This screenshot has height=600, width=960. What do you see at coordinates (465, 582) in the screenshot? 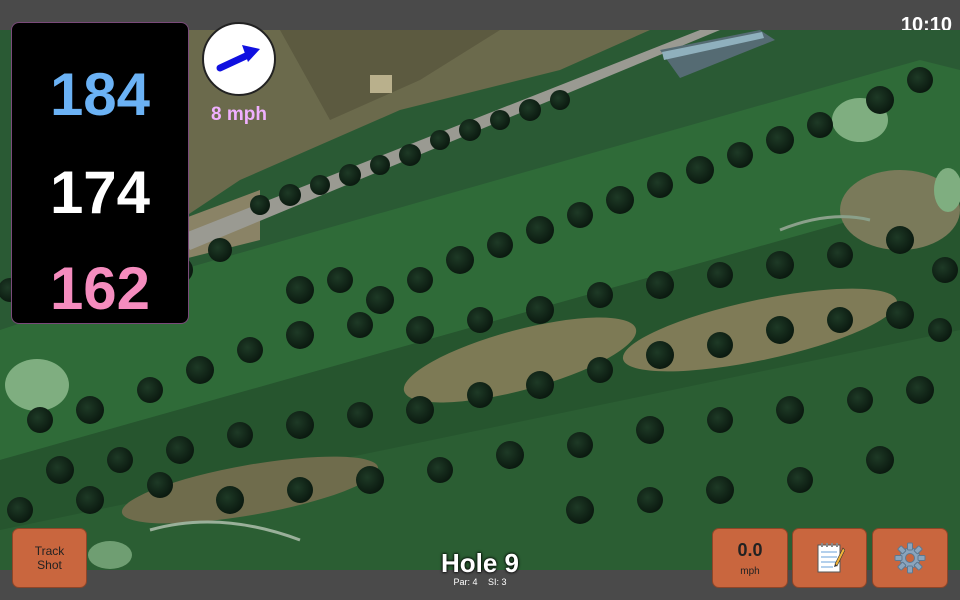
I see `hole-par: Par: 4` at bounding box center [465, 582].